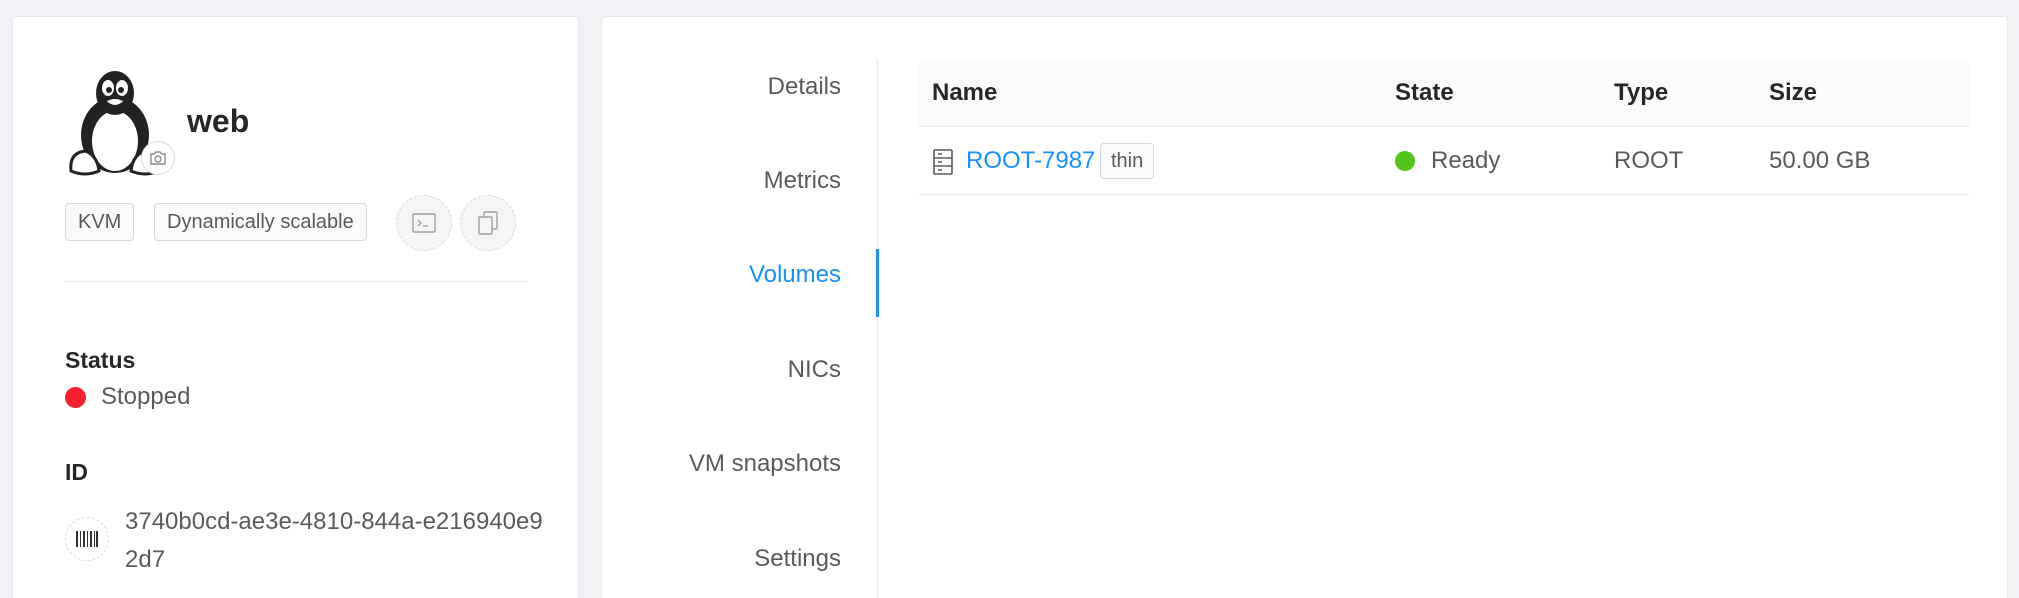 The image size is (2019, 598). I want to click on copy-console-url-button, so click(488, 223).